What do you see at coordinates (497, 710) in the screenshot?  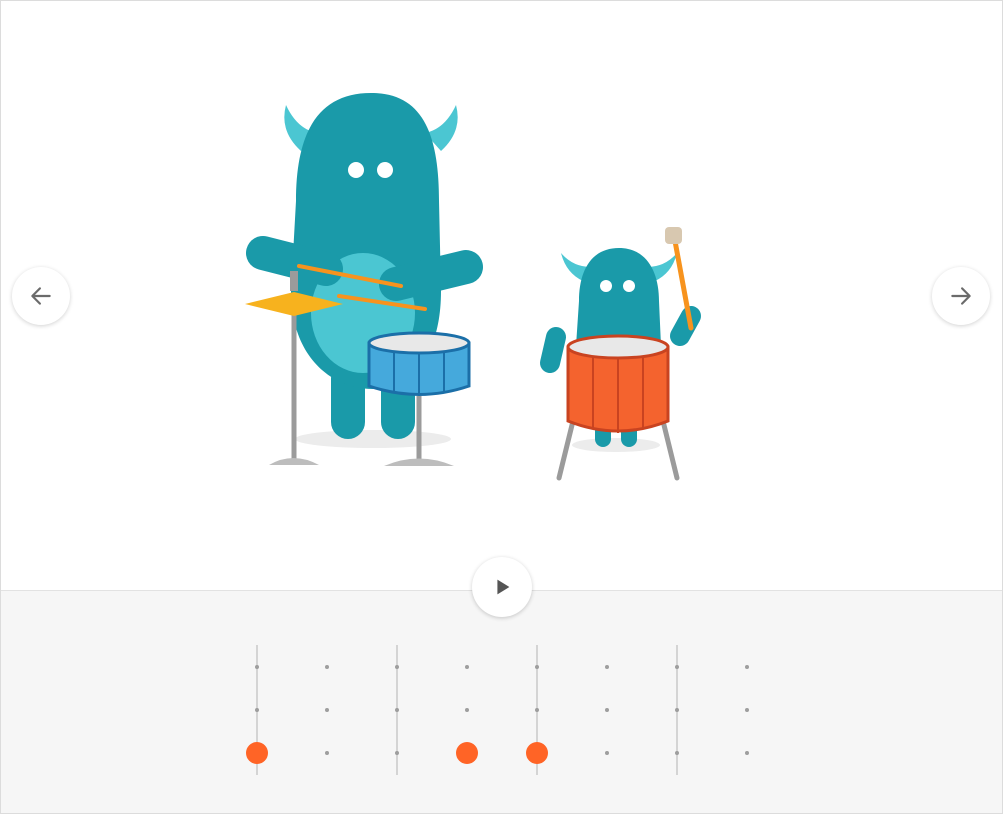 I see `sequencer-grid` at bounding box center [497, 710].